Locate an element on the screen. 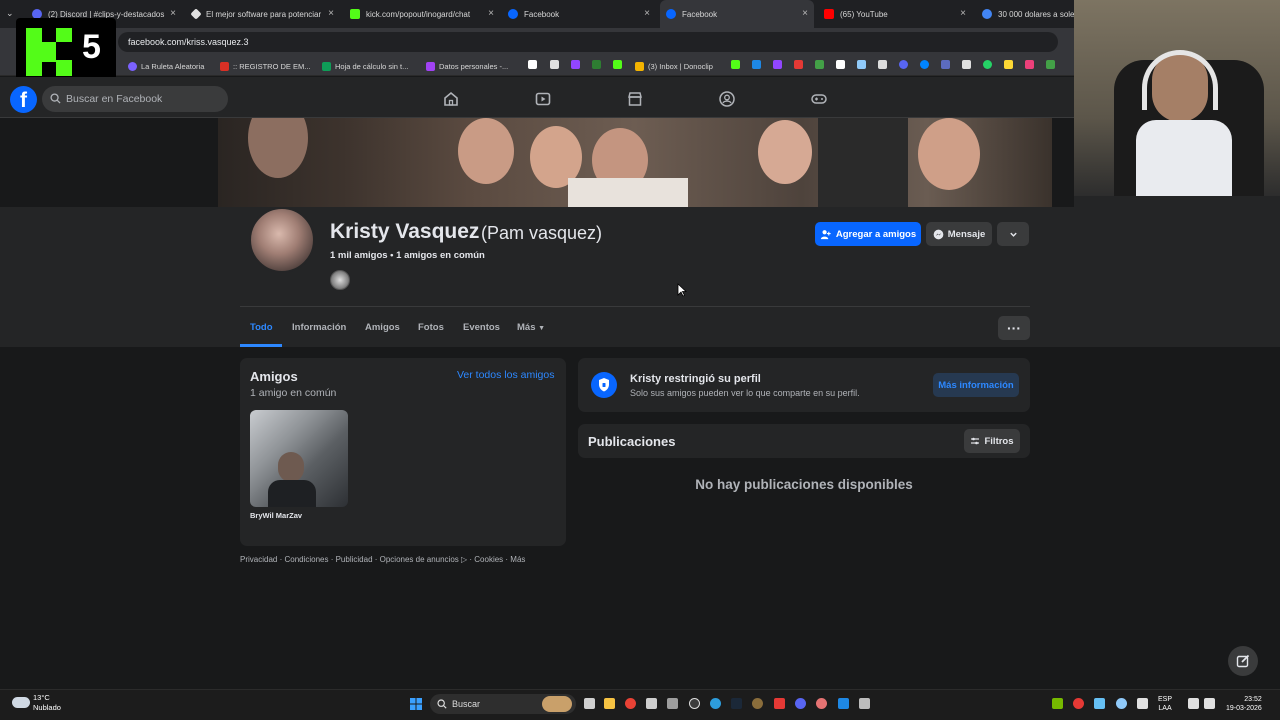 This screenshot has width=1280, height=720. tray-steam-icon is located at coordinates (1099, 703).